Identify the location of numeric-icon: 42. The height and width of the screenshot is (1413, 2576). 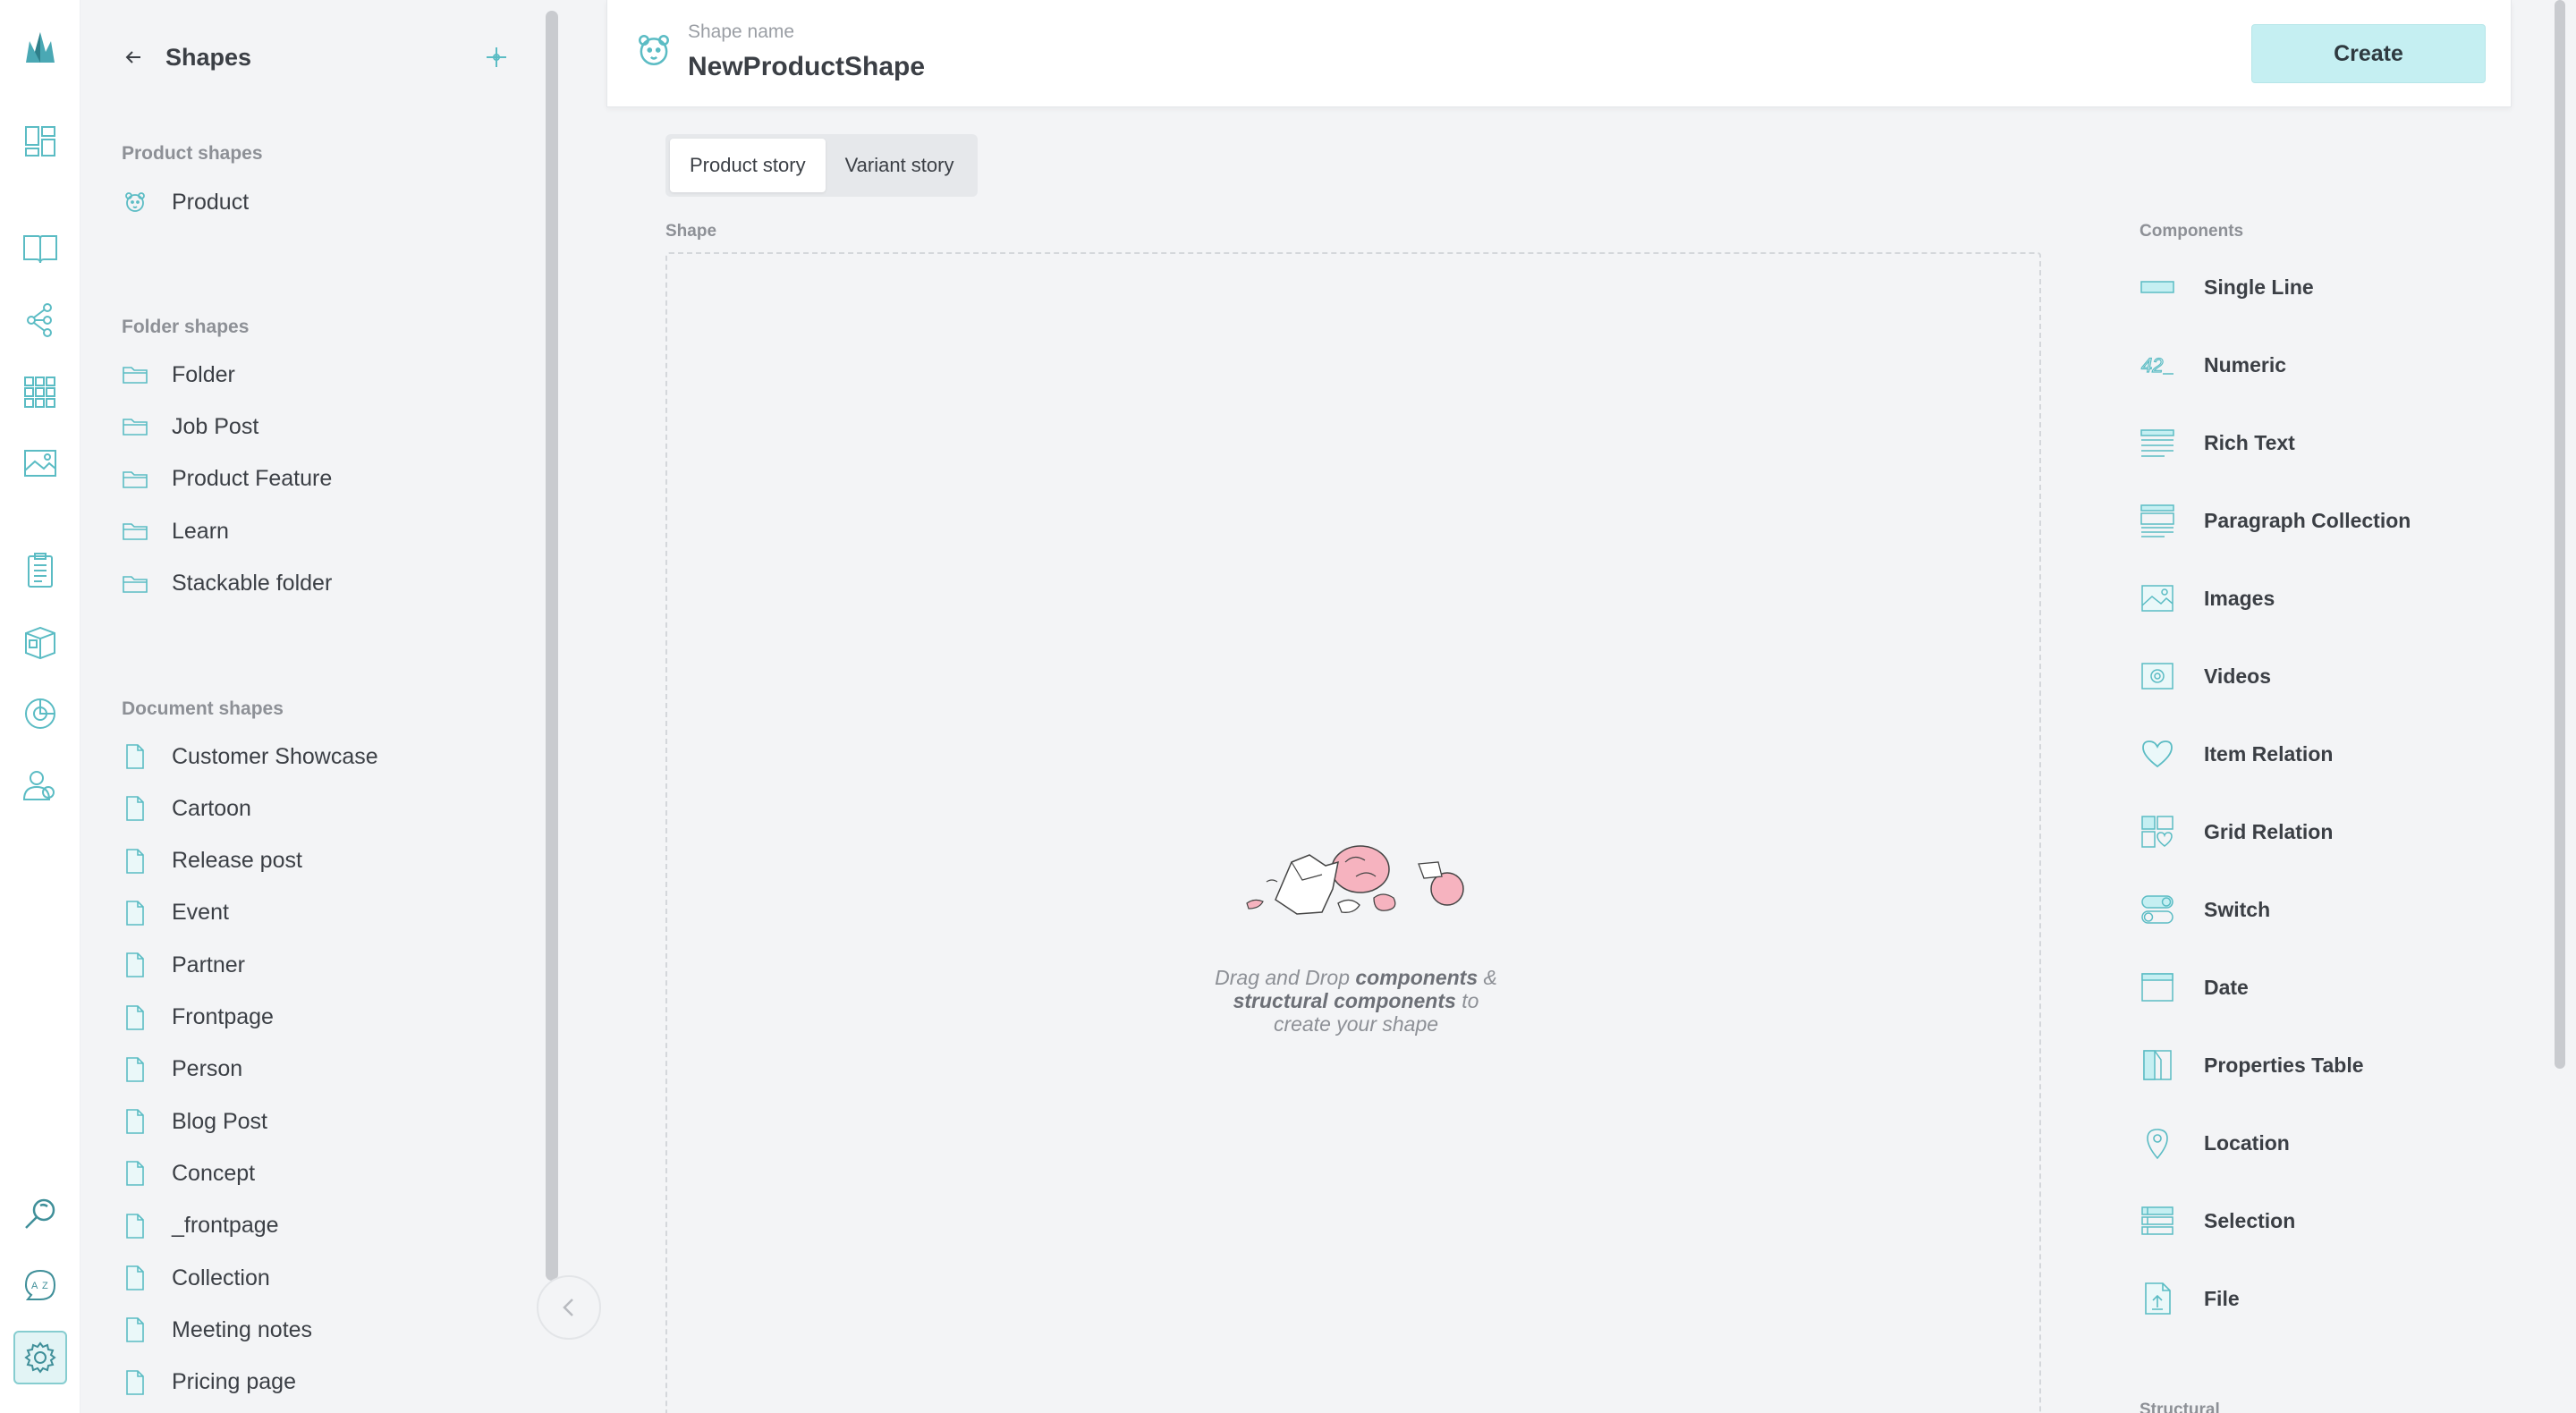
(2157, 365).